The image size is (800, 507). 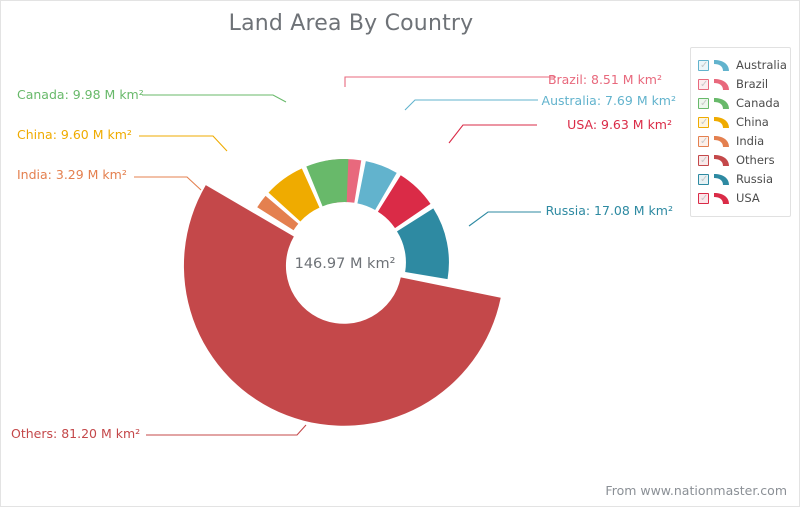 I want to click on legend-item-brazil: ✓ Brazil, so click(x=741, y=84).